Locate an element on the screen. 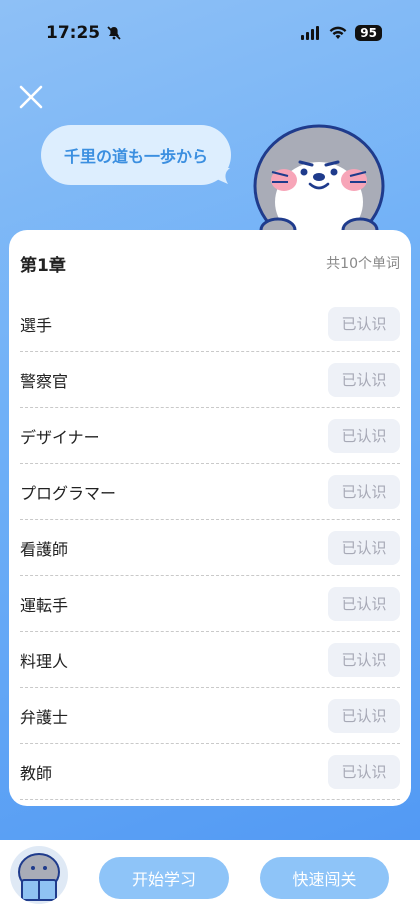 Image resolution: width=420 pixels, height=913 pixels. signal-icon is located at coordinates (310, 33).